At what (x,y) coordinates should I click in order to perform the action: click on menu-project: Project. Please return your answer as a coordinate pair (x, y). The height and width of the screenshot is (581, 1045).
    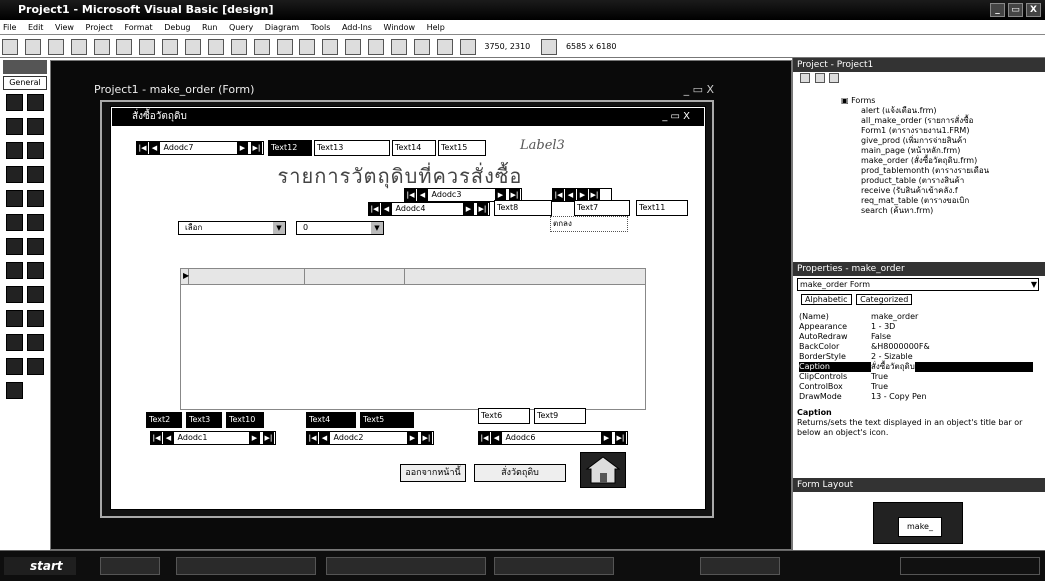
    Looking at the image, I should click on (99, 27).